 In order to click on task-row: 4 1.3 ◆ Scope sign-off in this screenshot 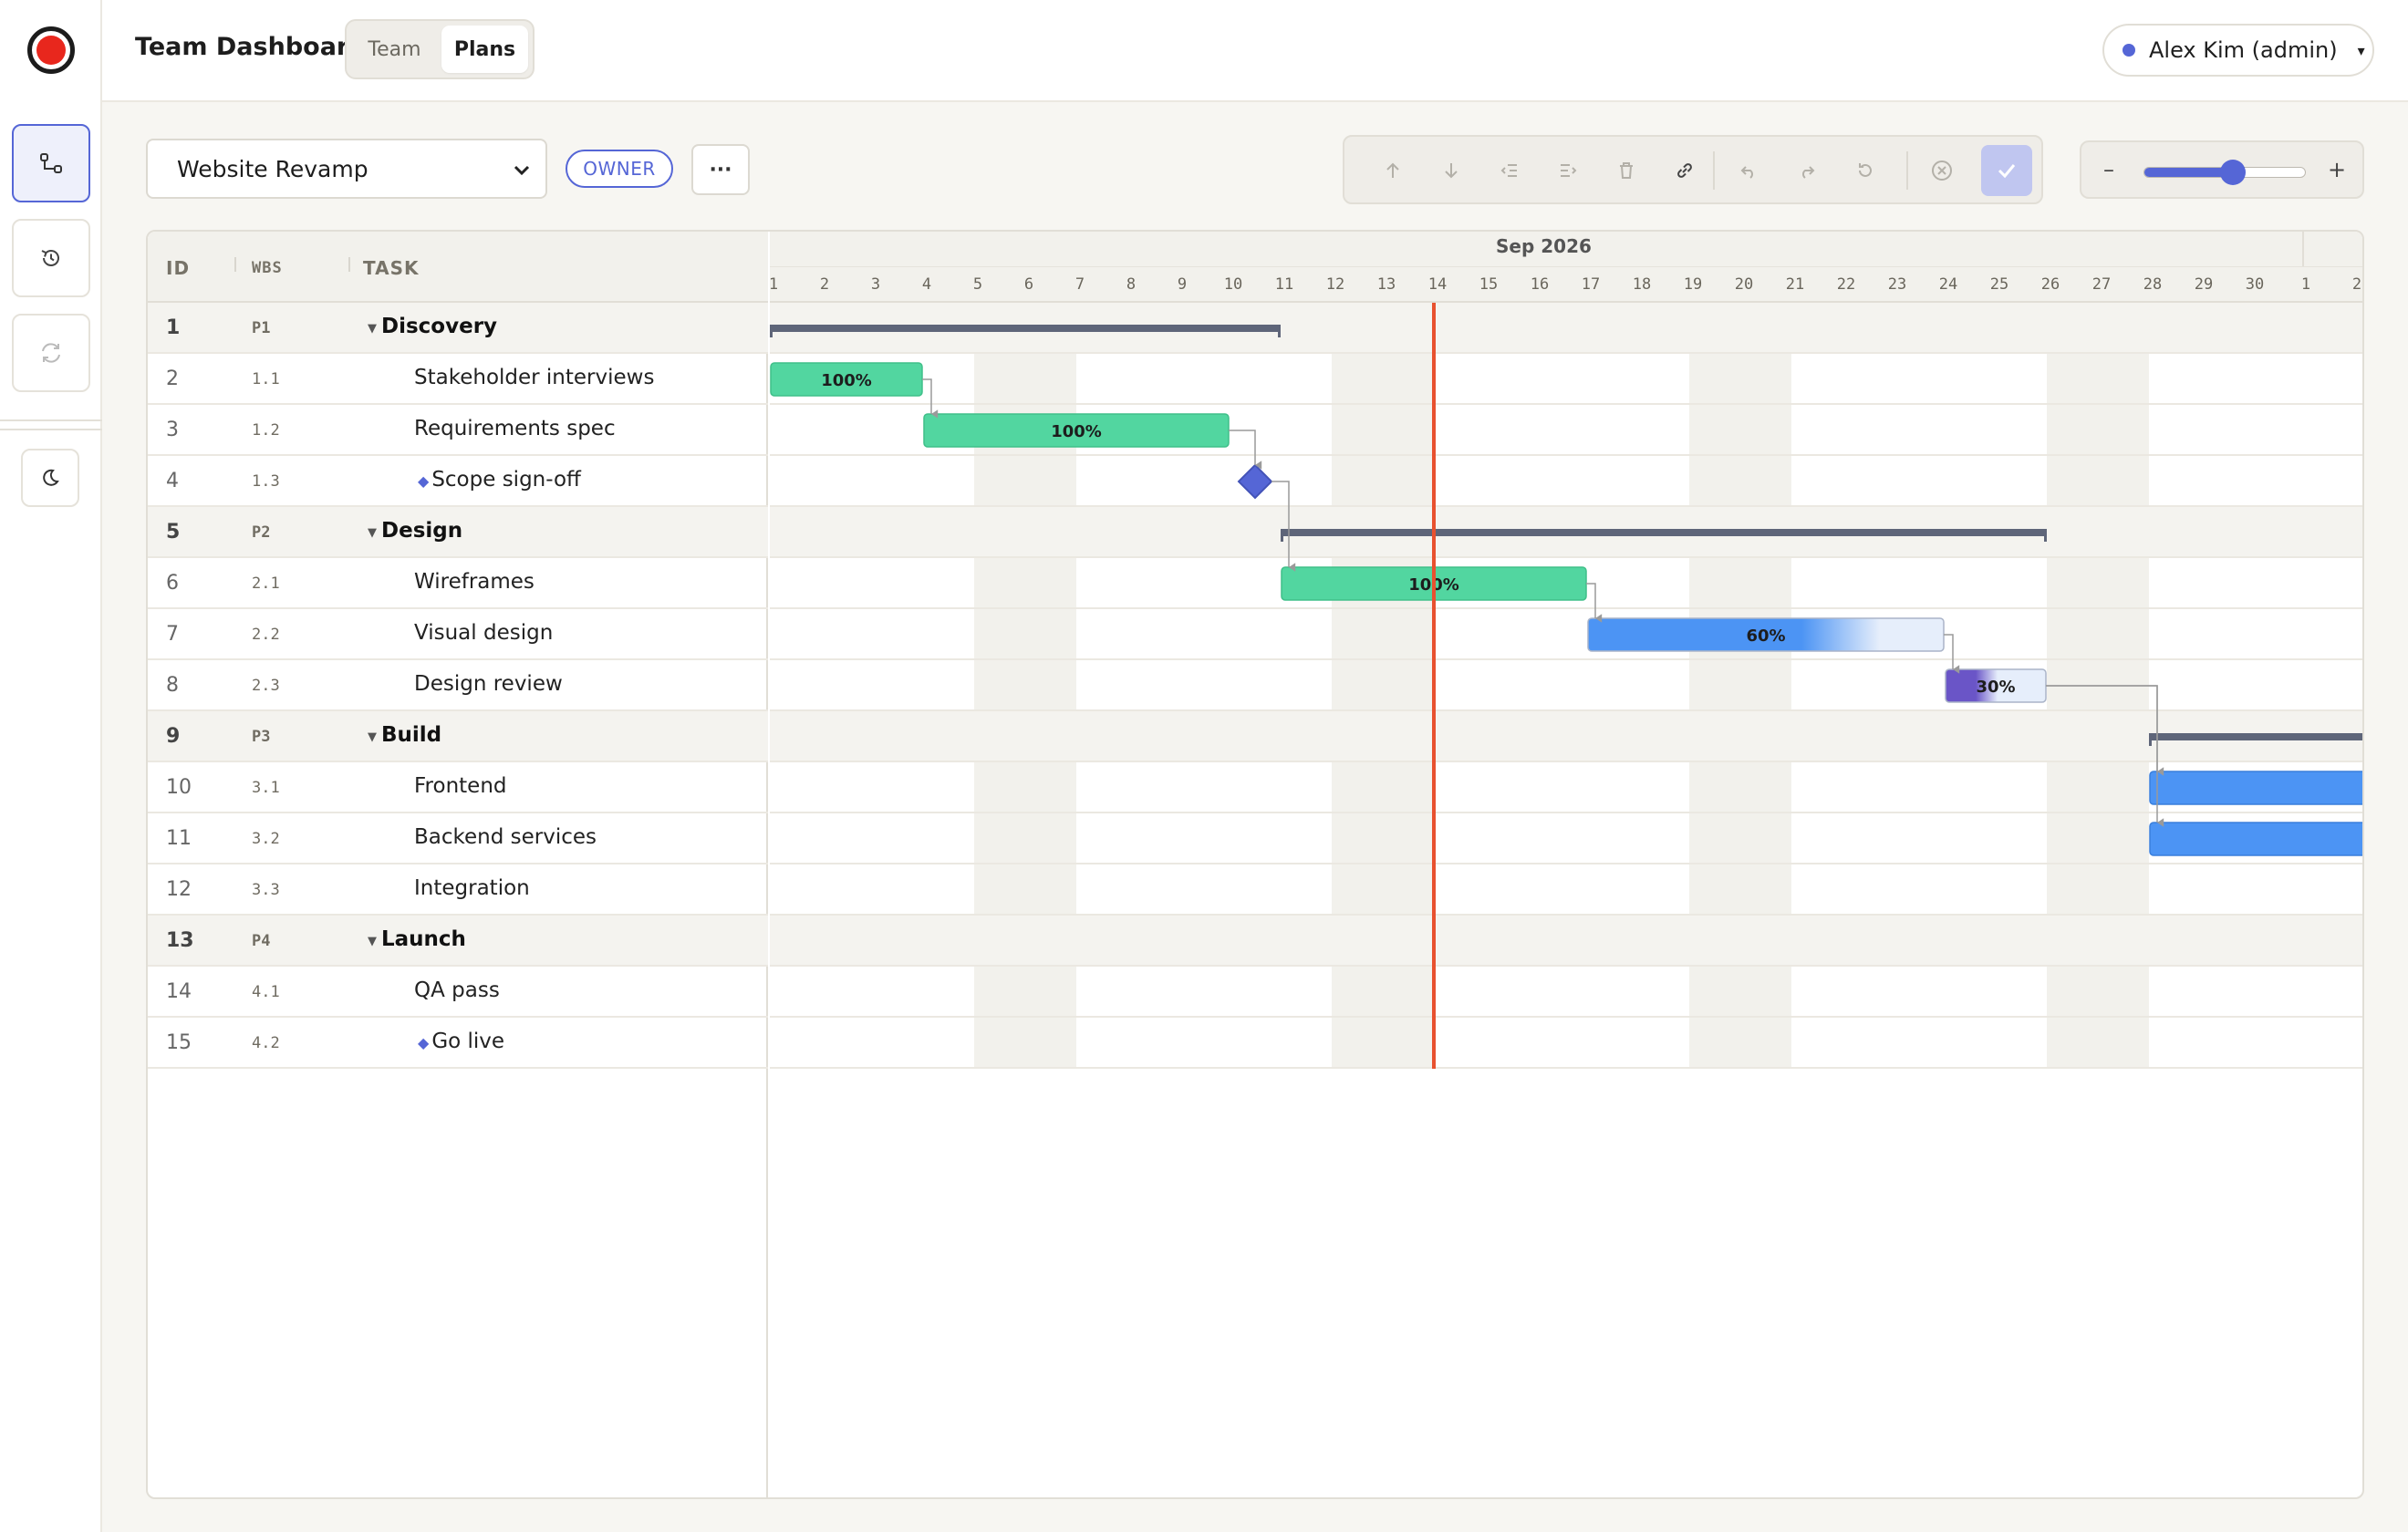, I will do `click(458, 481)`.